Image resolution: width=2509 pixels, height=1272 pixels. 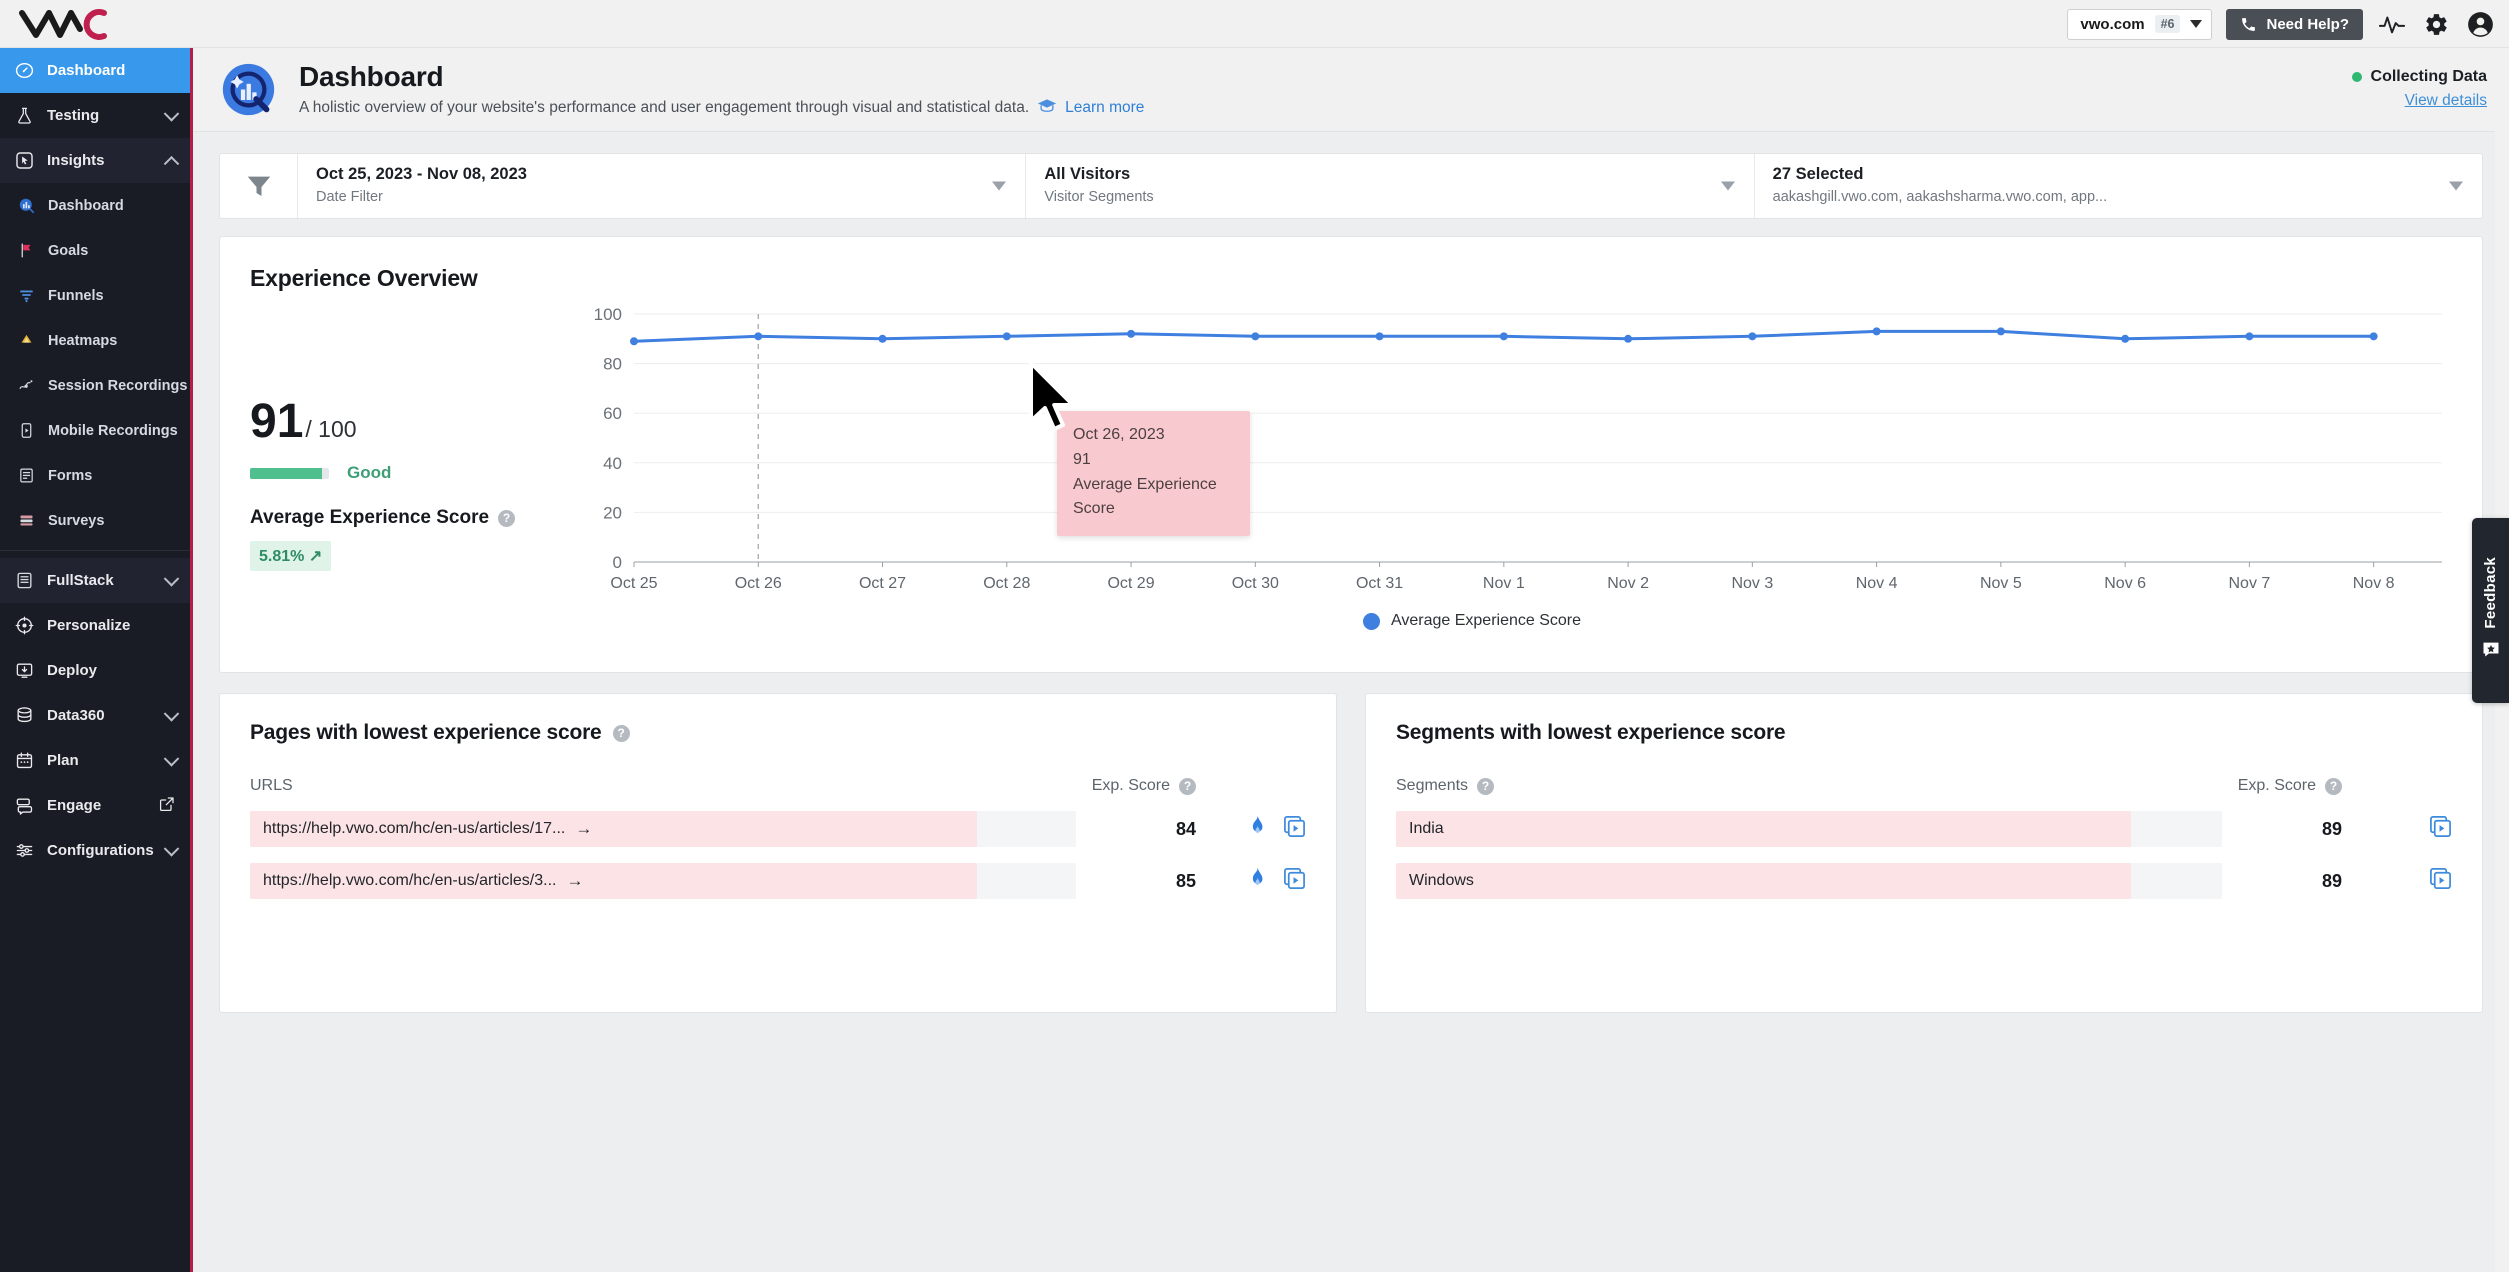 What do you see at coordinates (2125, 583) in the screenshot?
I see `svg-text: Nov 6` at bounding box center [2125, 583].